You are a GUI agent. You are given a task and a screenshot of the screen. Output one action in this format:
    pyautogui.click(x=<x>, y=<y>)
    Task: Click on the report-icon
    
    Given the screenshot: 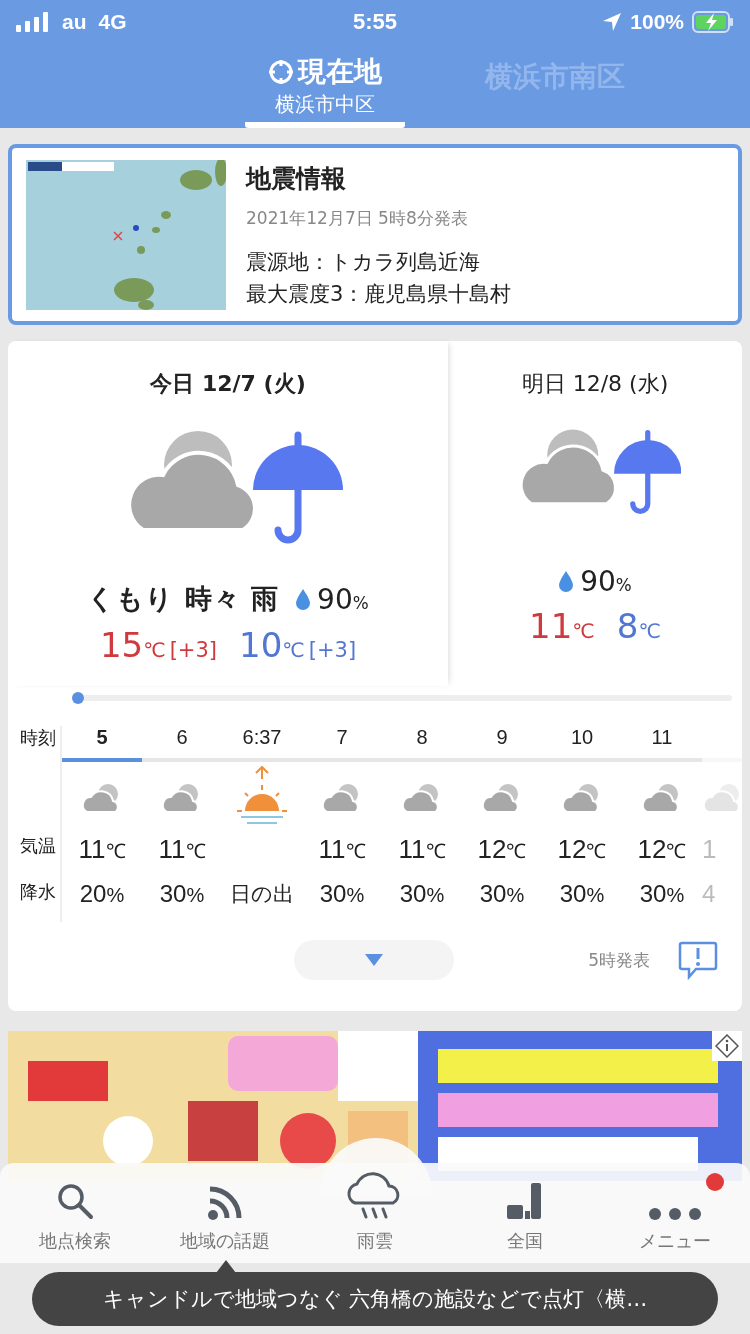 What is the action you would take?
    pyautogui.click(x=698, y=960)
    